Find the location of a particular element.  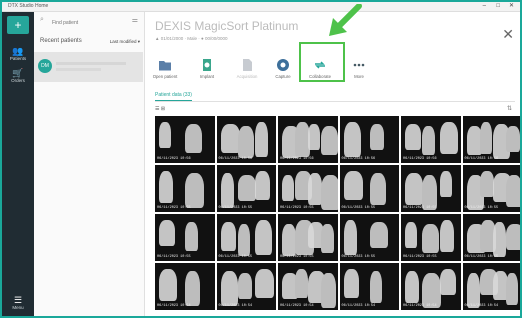

rail-item-label: Menu is located at coordinates (18, 307).